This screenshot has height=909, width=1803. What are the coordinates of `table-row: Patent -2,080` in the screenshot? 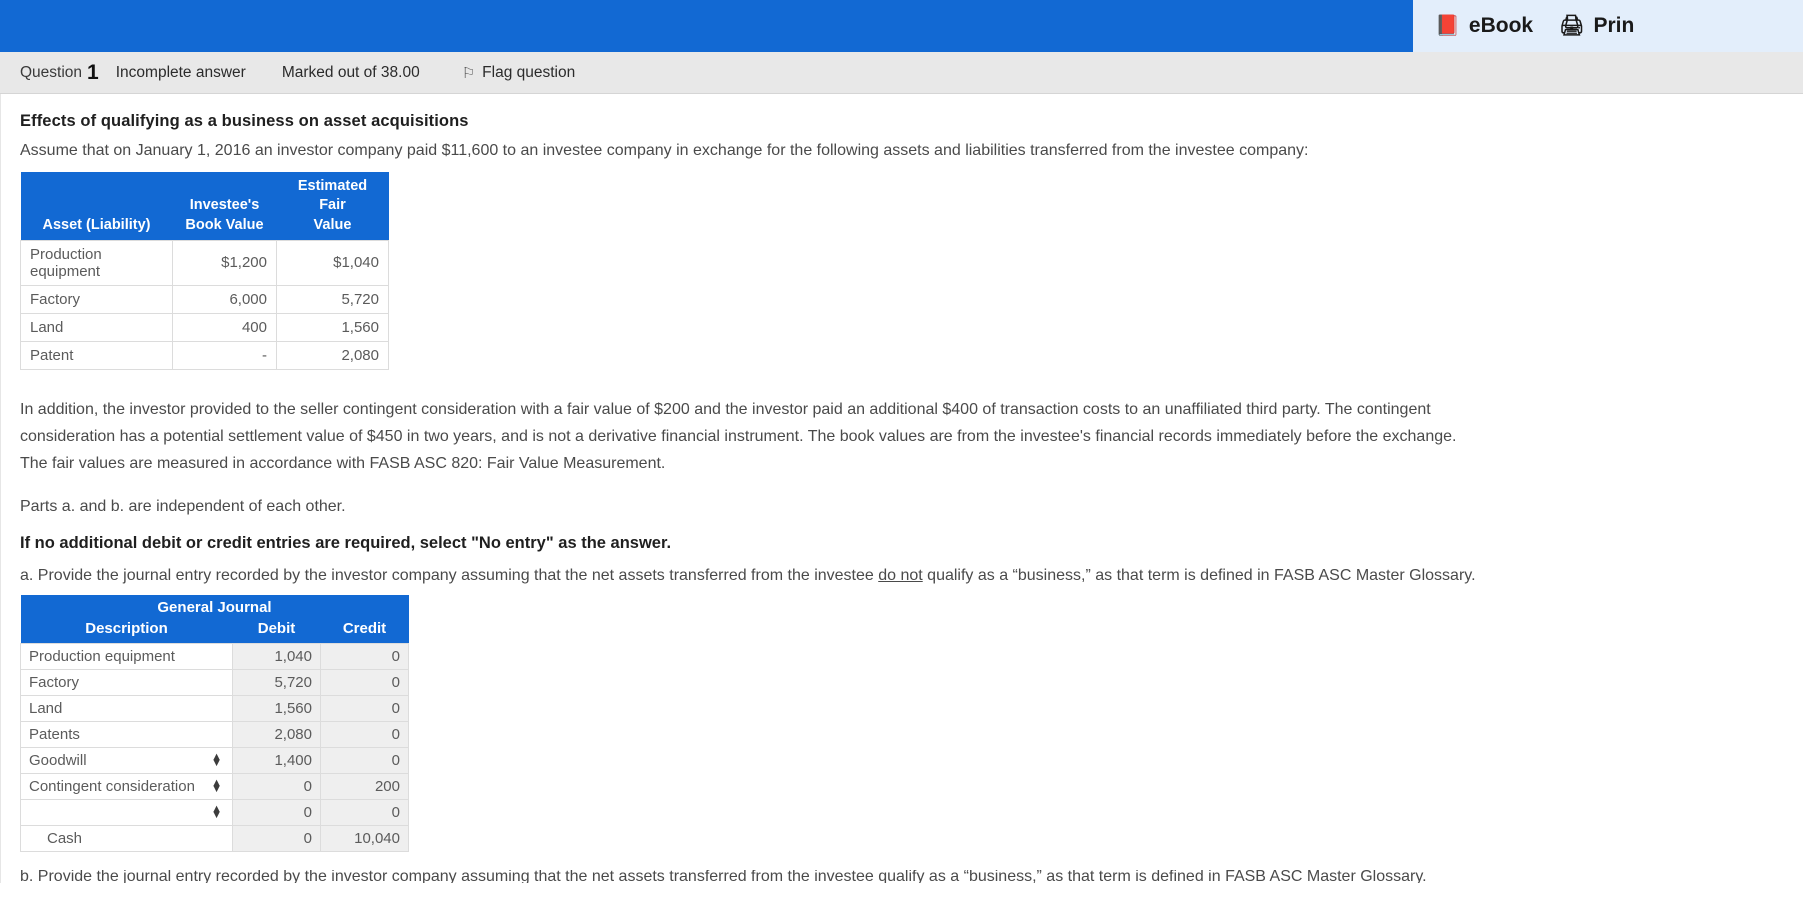 It's located at (204, 355).